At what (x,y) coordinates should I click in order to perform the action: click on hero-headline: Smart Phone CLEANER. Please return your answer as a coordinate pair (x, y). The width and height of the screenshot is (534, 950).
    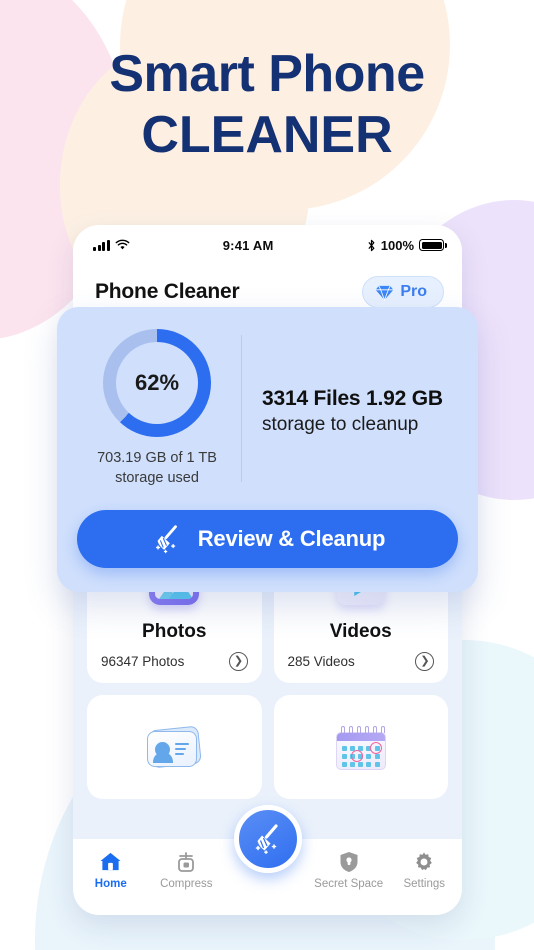
    Looking at the image, I should click on (267, 106).